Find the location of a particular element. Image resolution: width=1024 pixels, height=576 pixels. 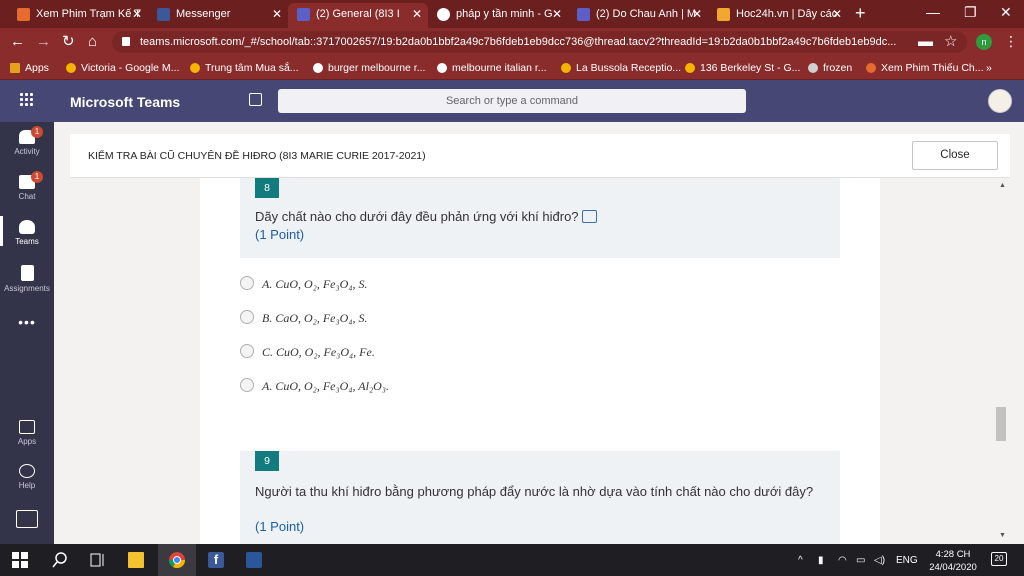

download-button is located at coordinates (27, 520).